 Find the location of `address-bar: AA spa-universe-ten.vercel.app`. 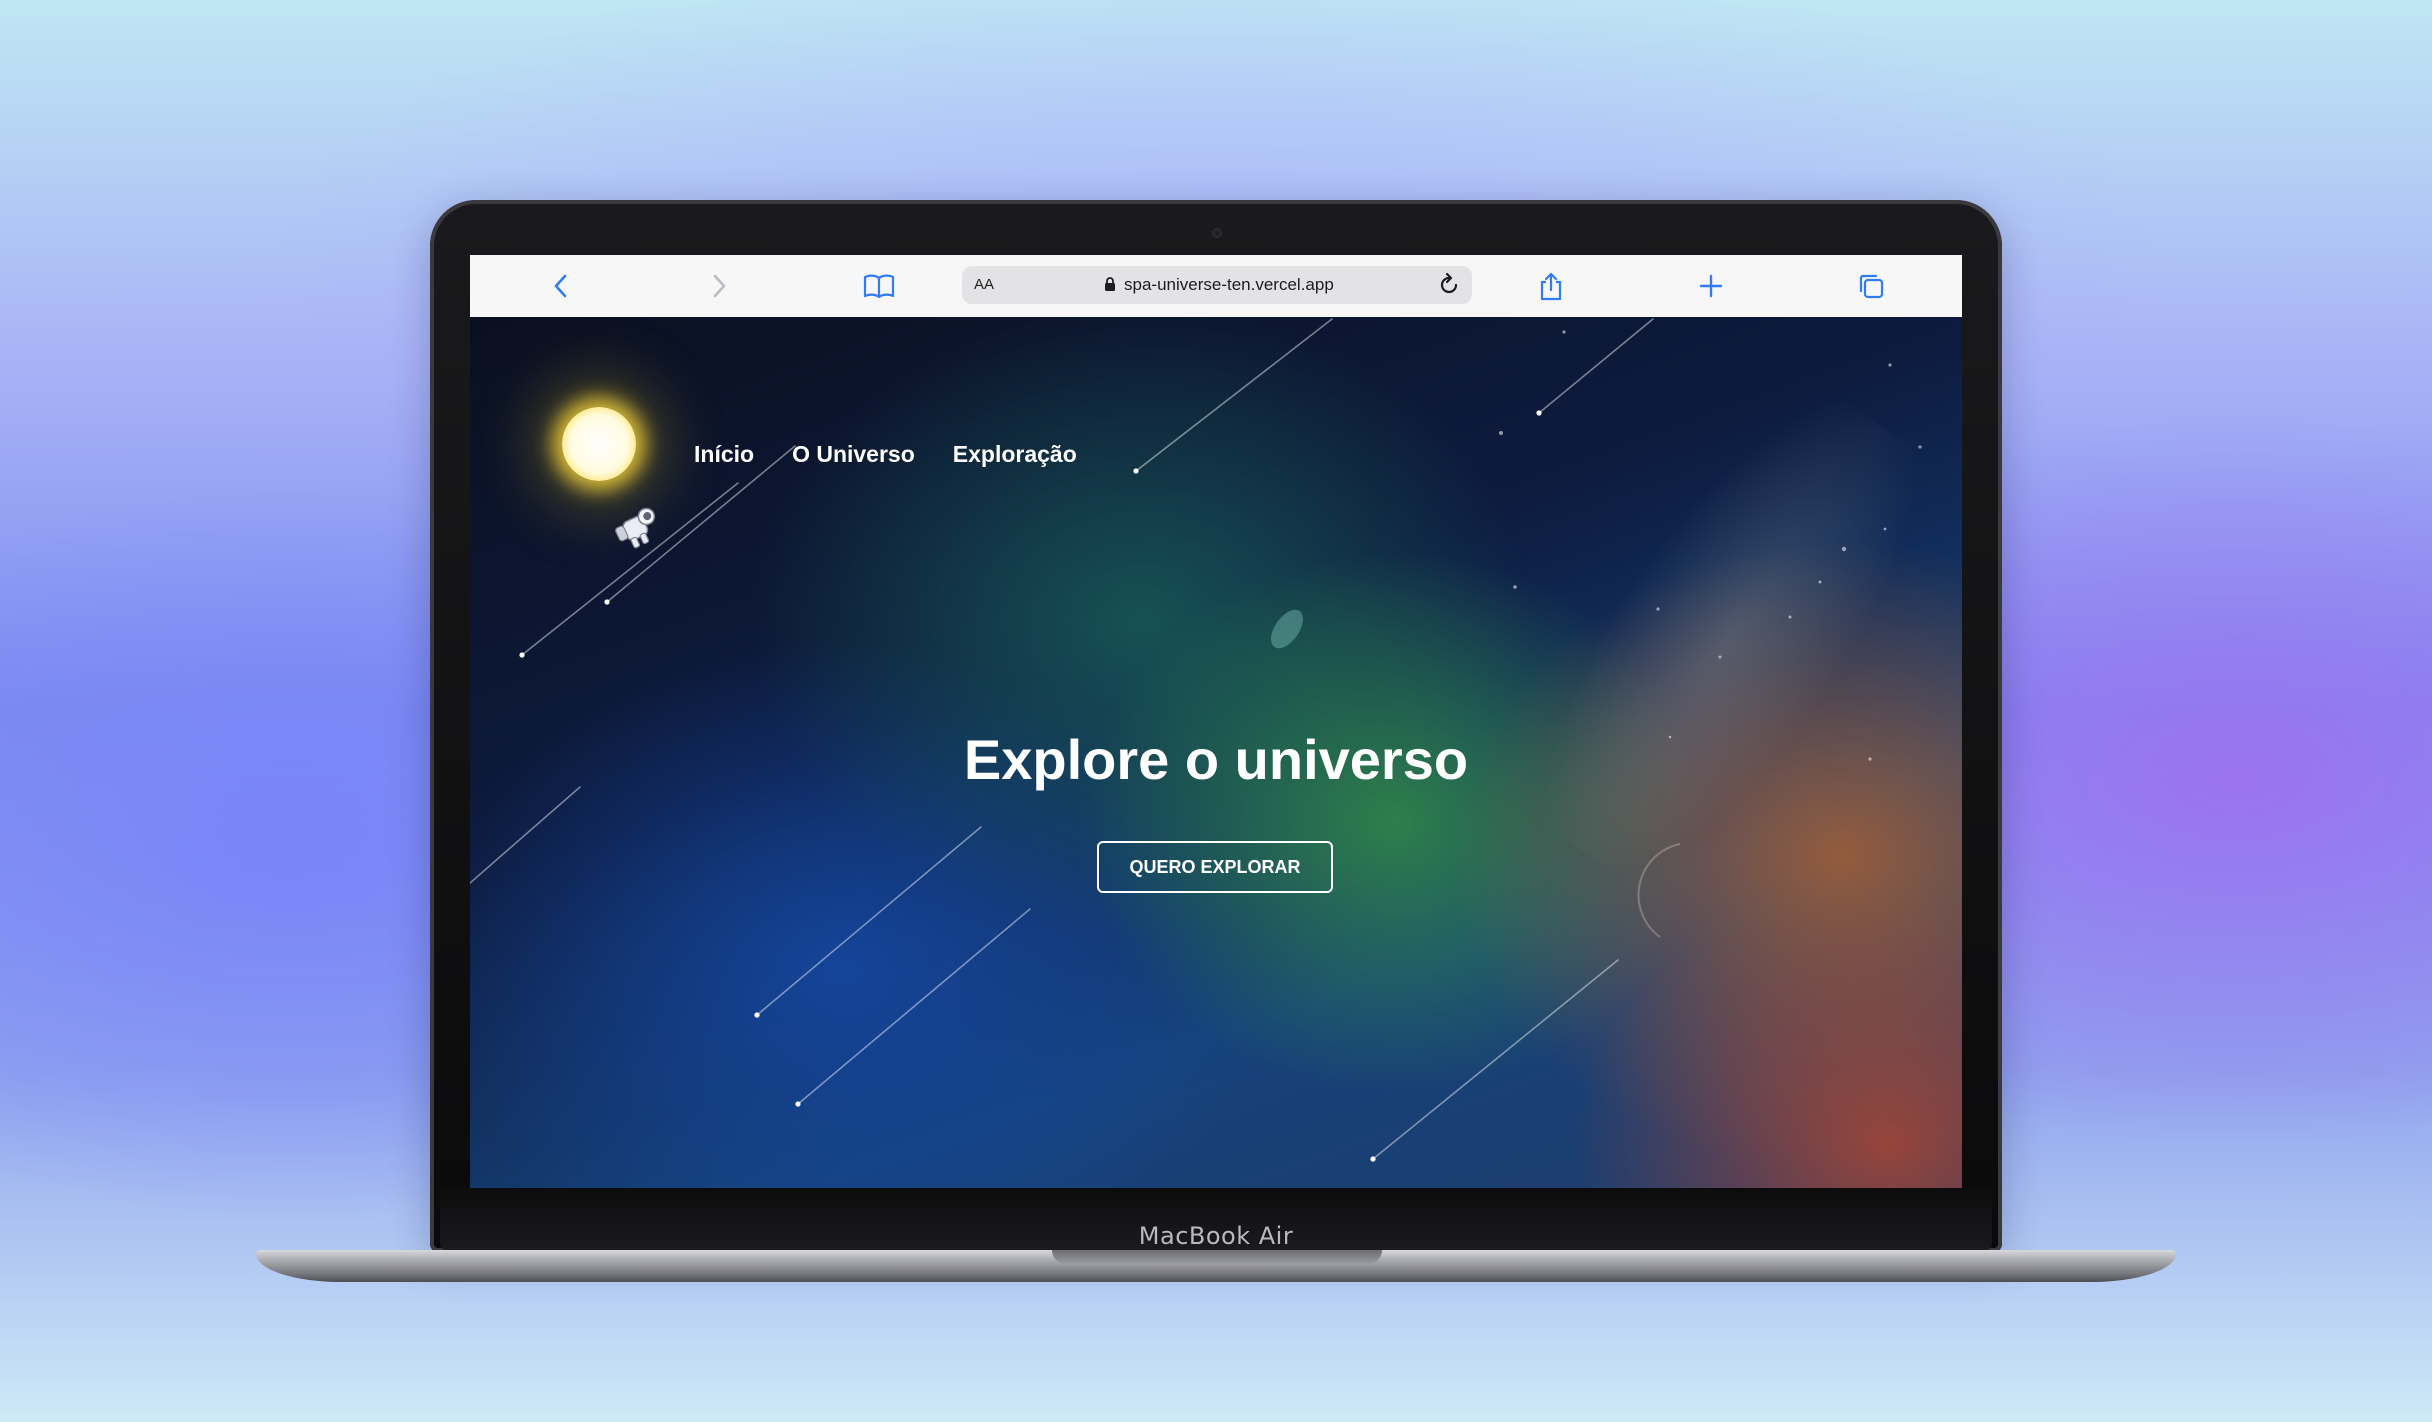

address-bar: AA spa-universe-ten.vercel.app is located at coordinates (1217, 285).